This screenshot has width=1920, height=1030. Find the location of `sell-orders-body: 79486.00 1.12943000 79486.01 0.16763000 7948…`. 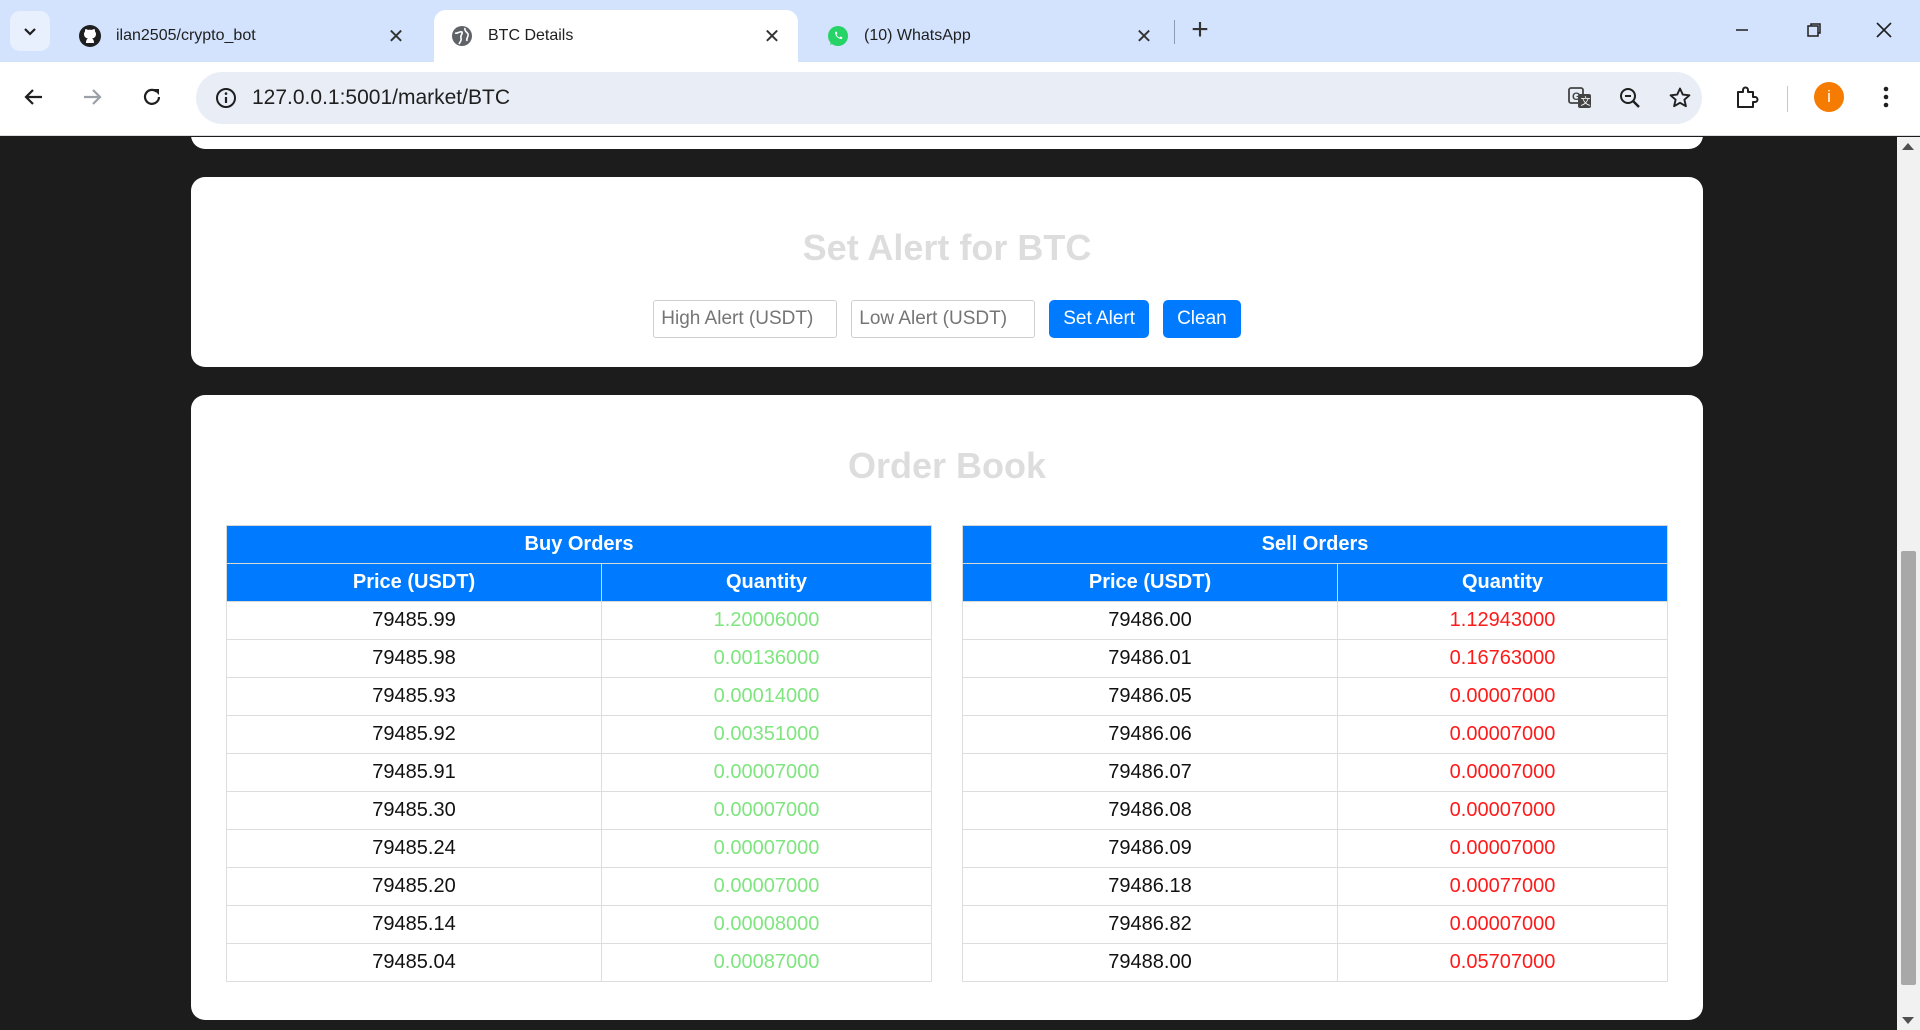

sell-orders-body: 79486.00 1.12943000 79486.01 0.16763000 7948… is located at coordinates (1315, 791).